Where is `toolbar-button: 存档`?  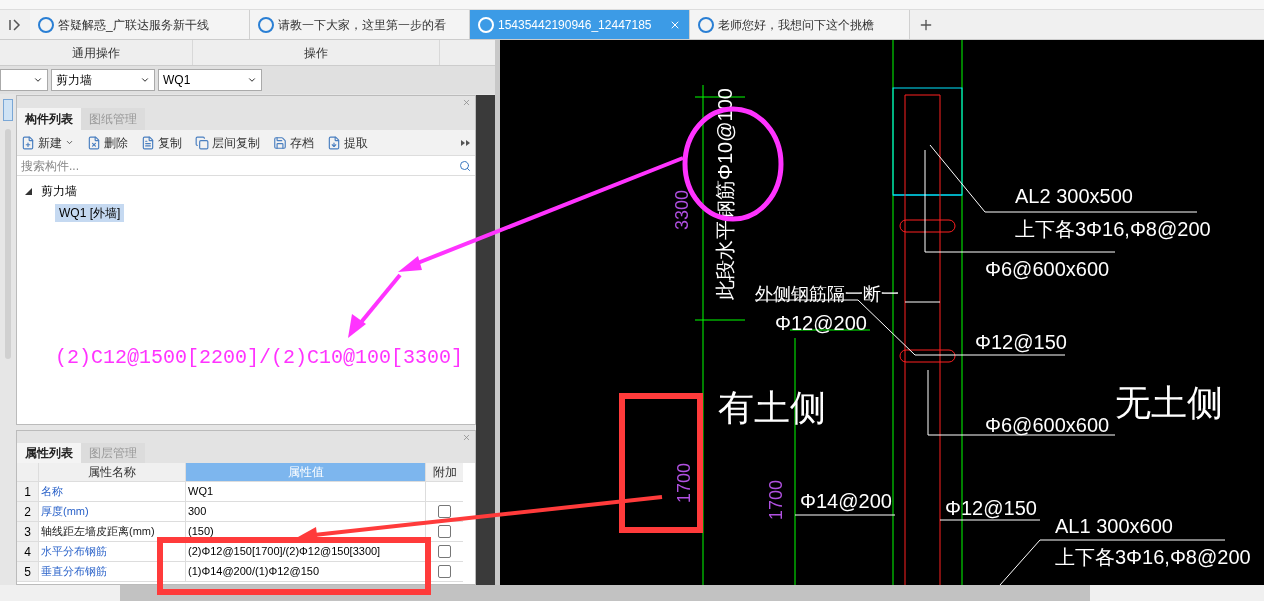 toolbar-button: 存档 is located at coordinates (293, 142).